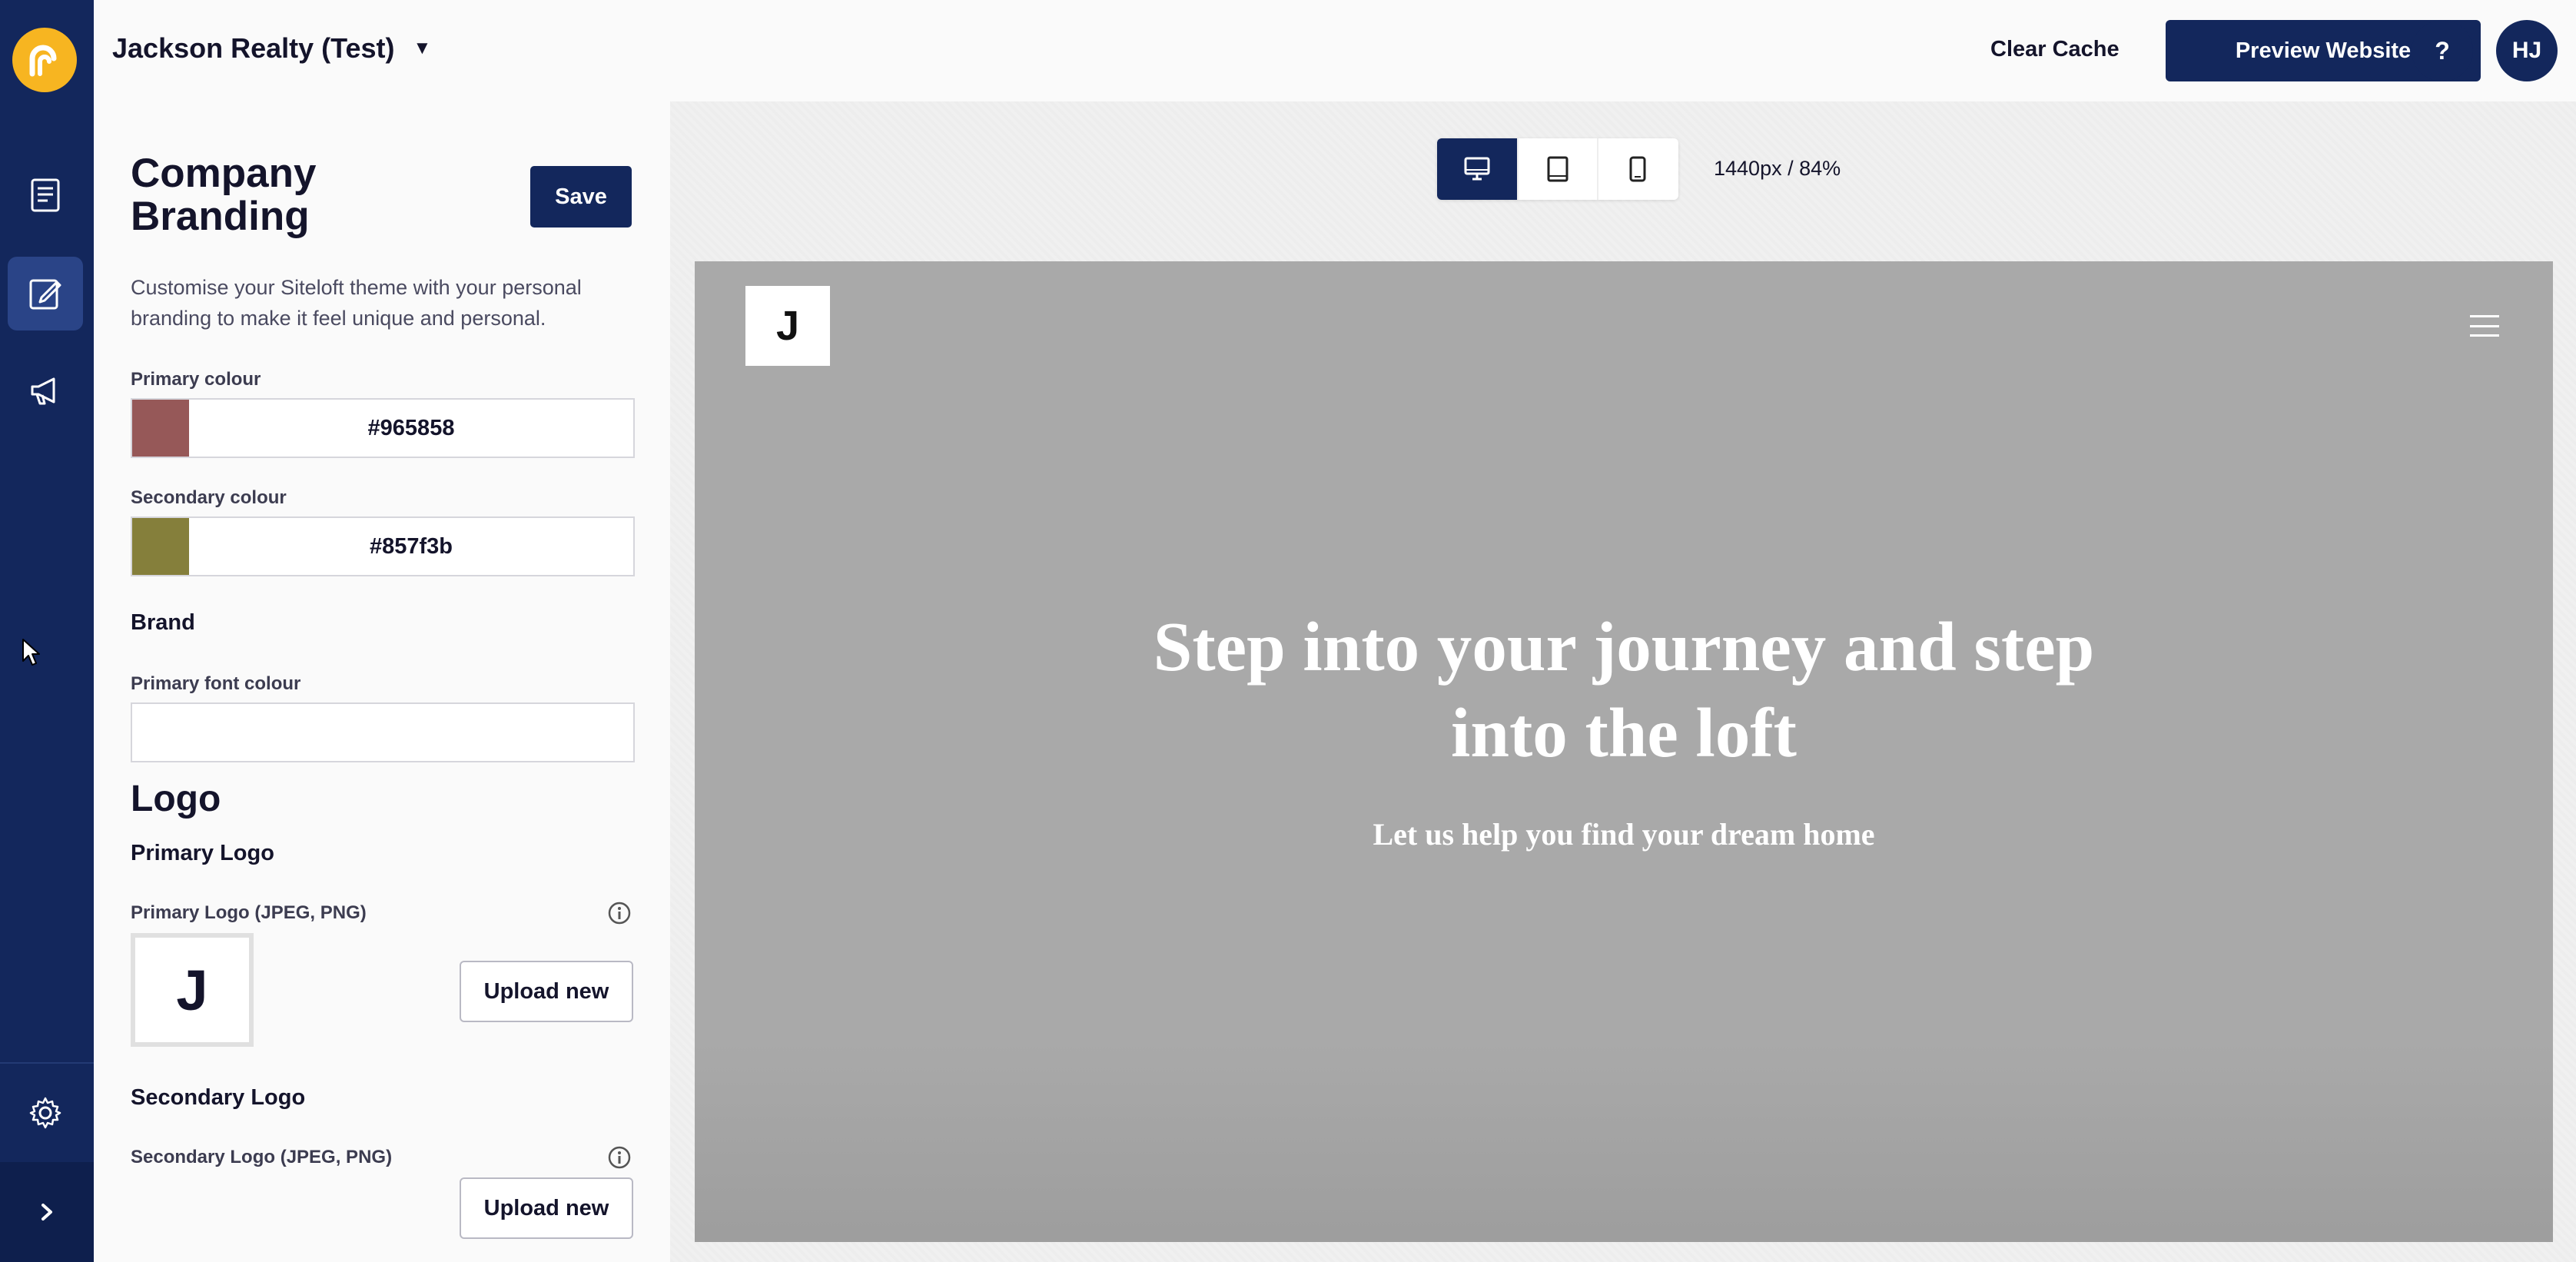 Image resolution: width=2576 pixels, height=1262 pixels. I want to click on sidebar-item-marketing, so click(45, 391).